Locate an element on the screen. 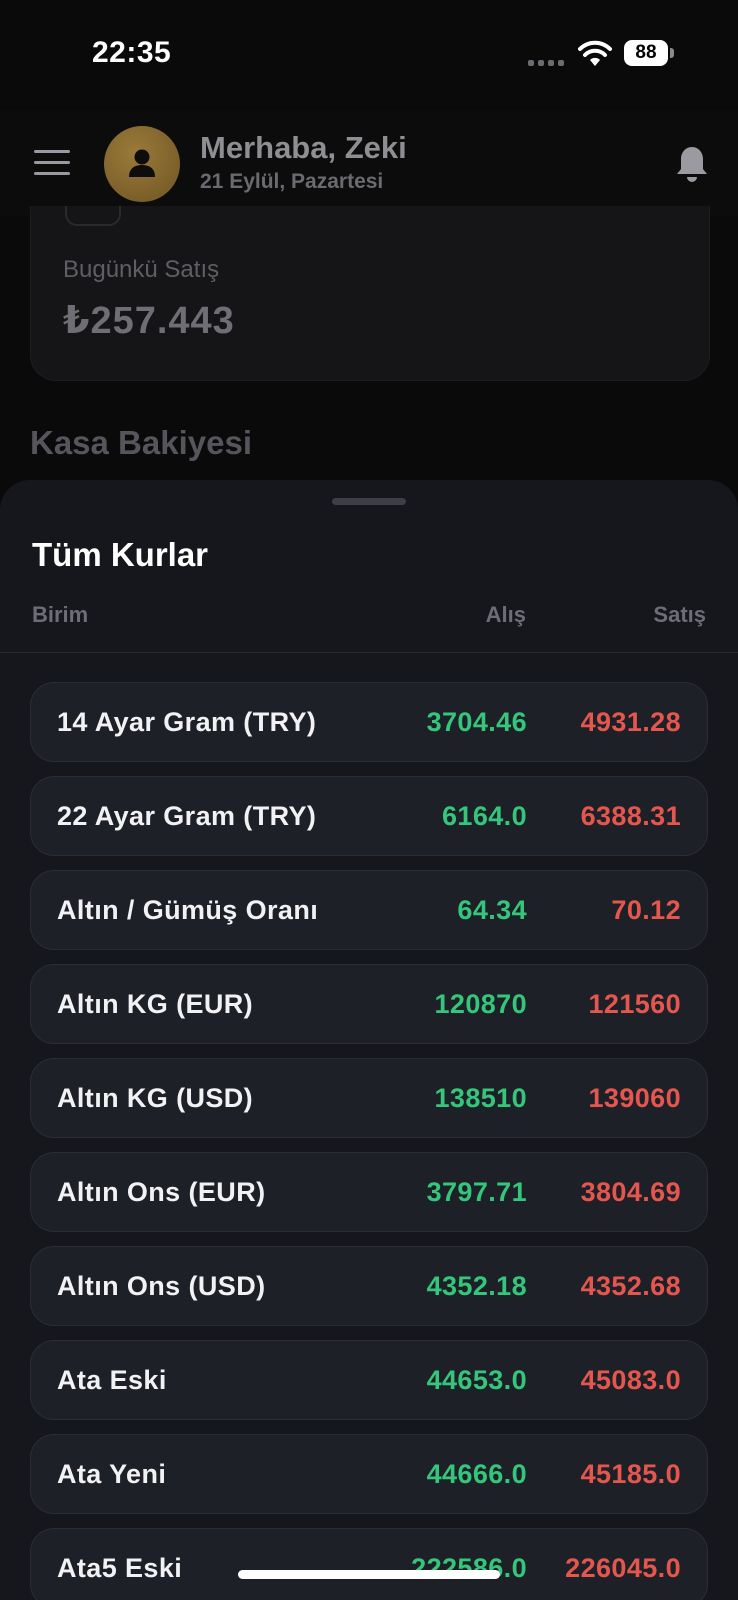 The height and width of the screenshot is (1600, 738). rate-buy: 4352.18 is located at coordinates (476, 1286).